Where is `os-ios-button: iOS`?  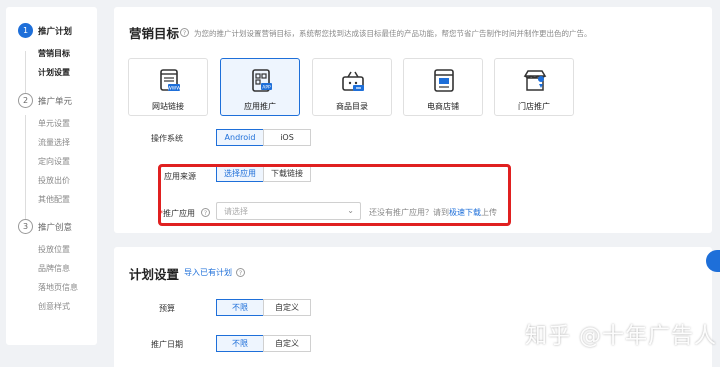 os-ios-button: iOS is located at coordinates (287, 137).